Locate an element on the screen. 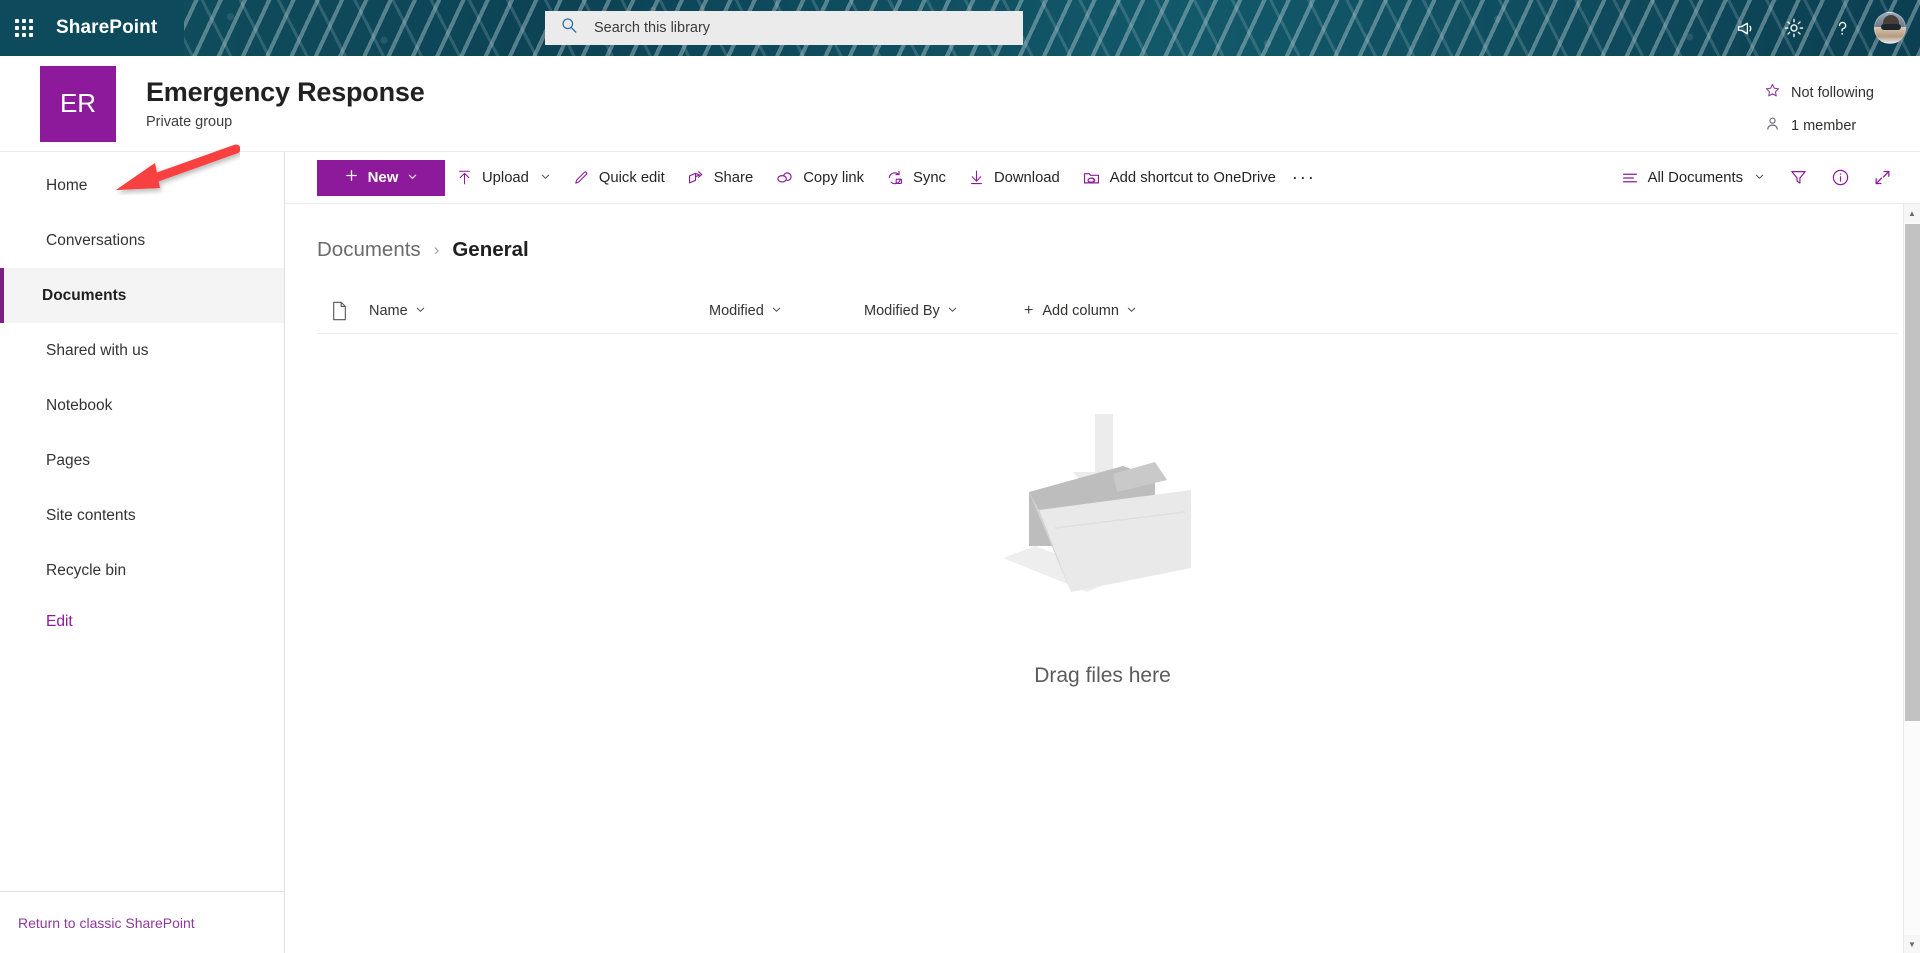 The height and width of the screenshot is (953, 1920). column-header-modified-by: Modified By is located at coordinates (936, 311).